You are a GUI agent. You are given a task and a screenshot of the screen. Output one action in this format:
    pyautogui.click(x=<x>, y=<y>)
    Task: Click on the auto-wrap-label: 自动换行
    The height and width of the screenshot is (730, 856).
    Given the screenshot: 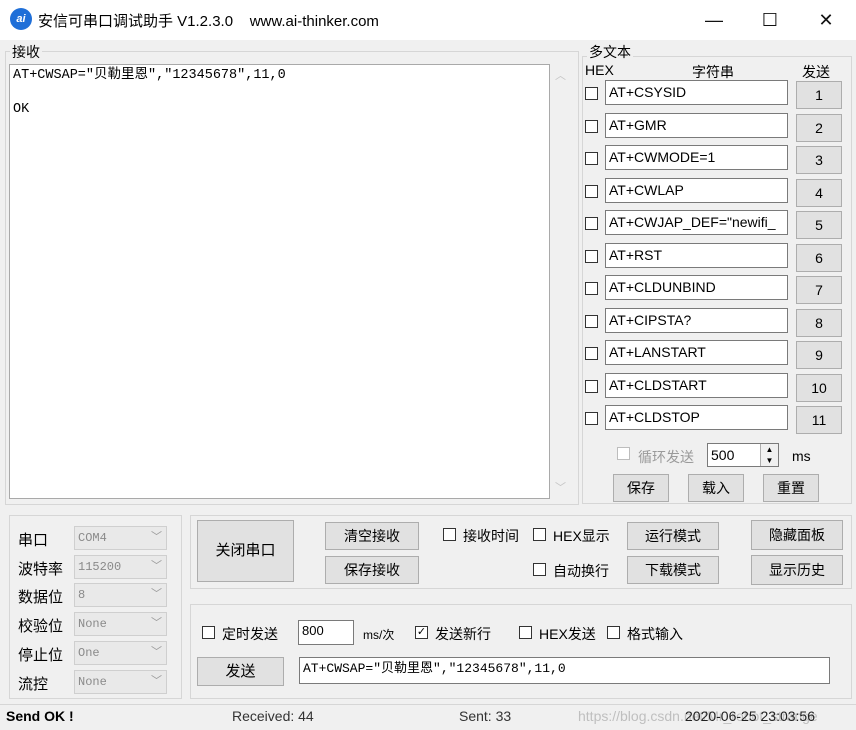 What is the action you would take?
    pyautogui.click(x=581, y=571)
    